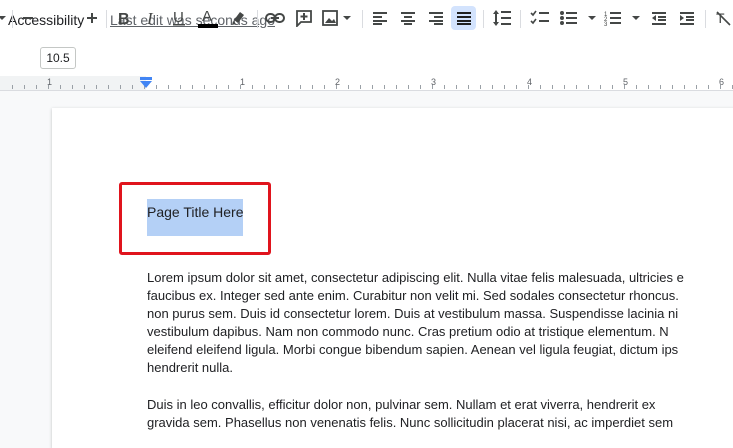 The image size is (733, 448). I want to click on svg-text: A, so click(207, 16).